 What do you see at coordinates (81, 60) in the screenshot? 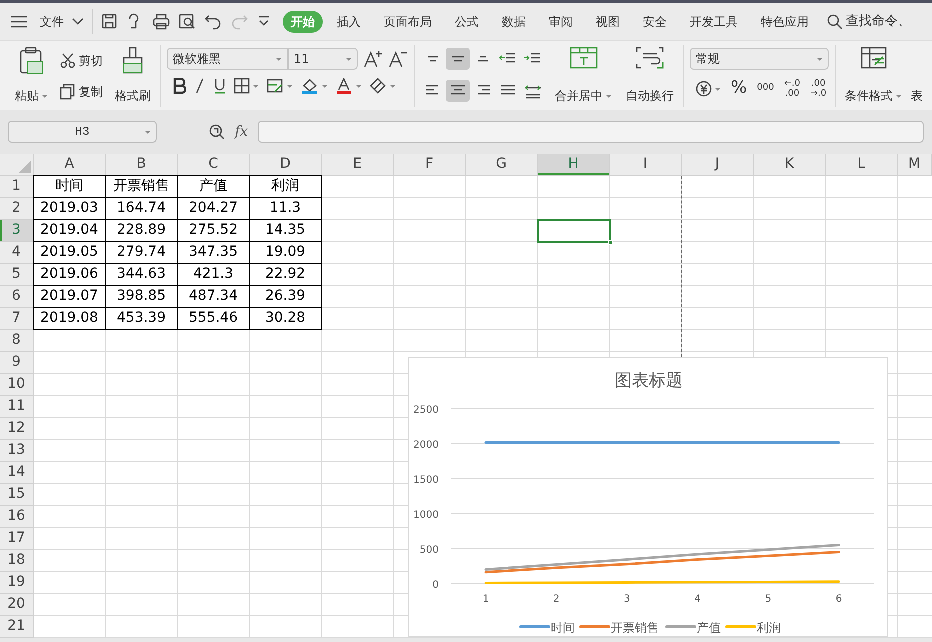
I see `cut-button: 剪切` at bounding box center [81, 60].